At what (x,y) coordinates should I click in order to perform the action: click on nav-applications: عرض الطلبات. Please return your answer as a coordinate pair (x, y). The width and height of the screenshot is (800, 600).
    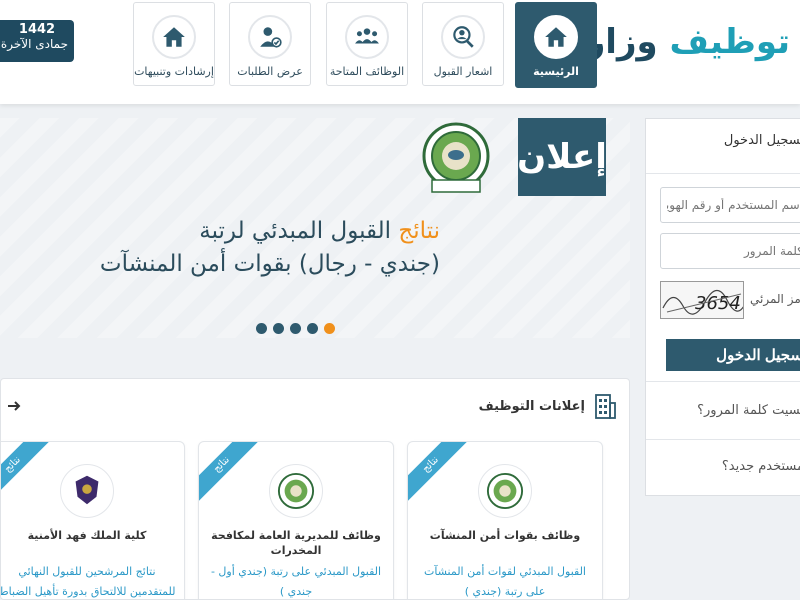
    Looking at the image, I should click on (270, 44).